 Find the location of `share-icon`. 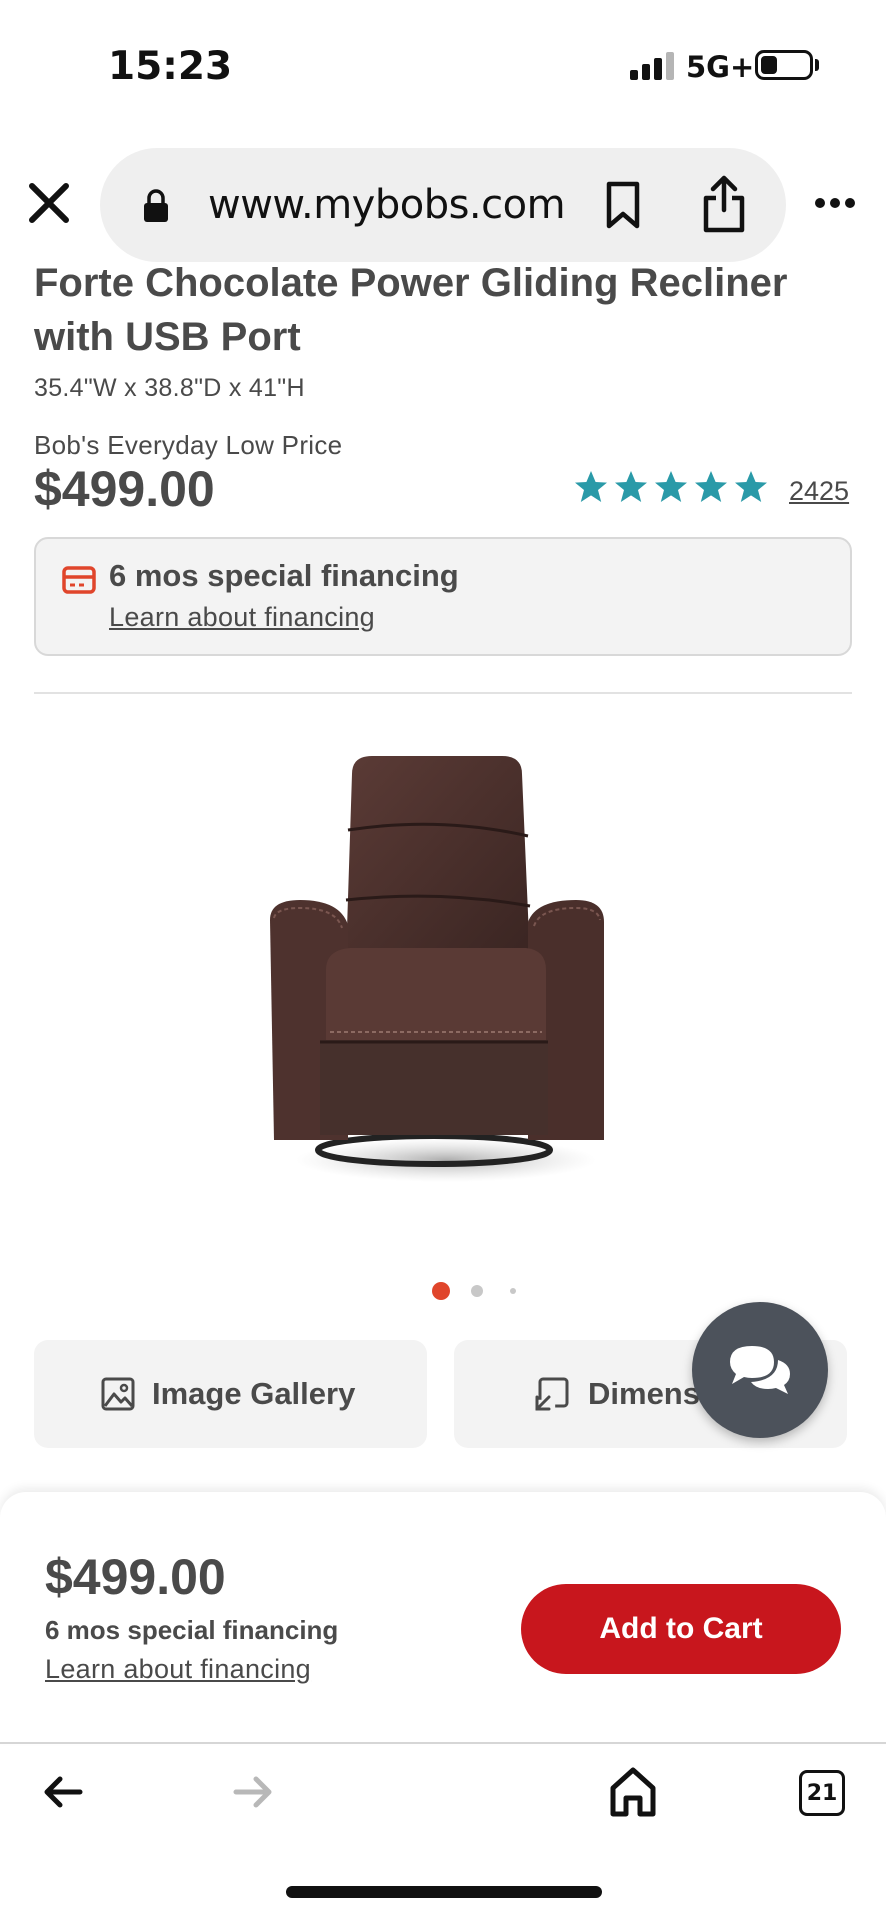

share-icon is located at coordinates (724, 204).